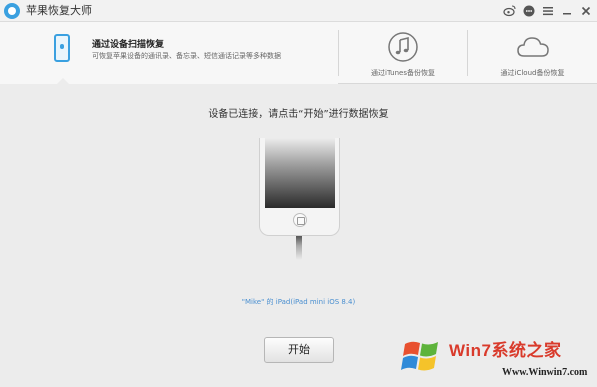 The image size is (597, 387). Describe the element at coordinates (567, 11) in the screenshot. I see `minimize-icon` at that location.